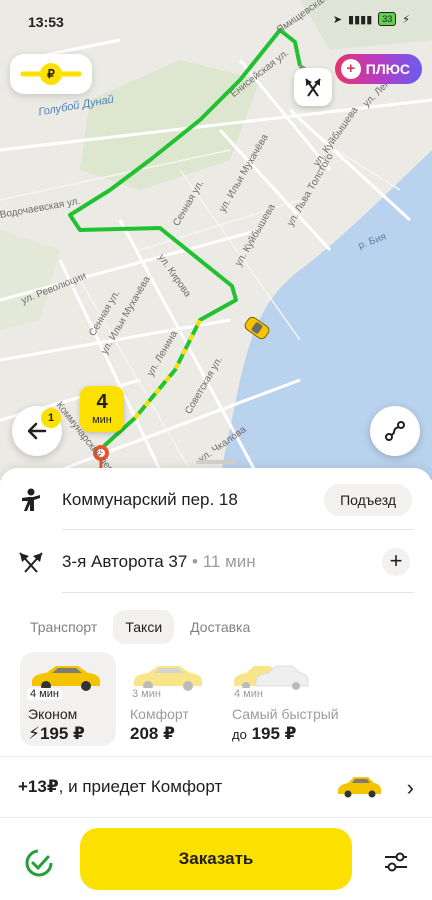 This screenshot has width=432, height=900. I want to click on signal-icon: ▮▮▮▮, so click(360, 19).